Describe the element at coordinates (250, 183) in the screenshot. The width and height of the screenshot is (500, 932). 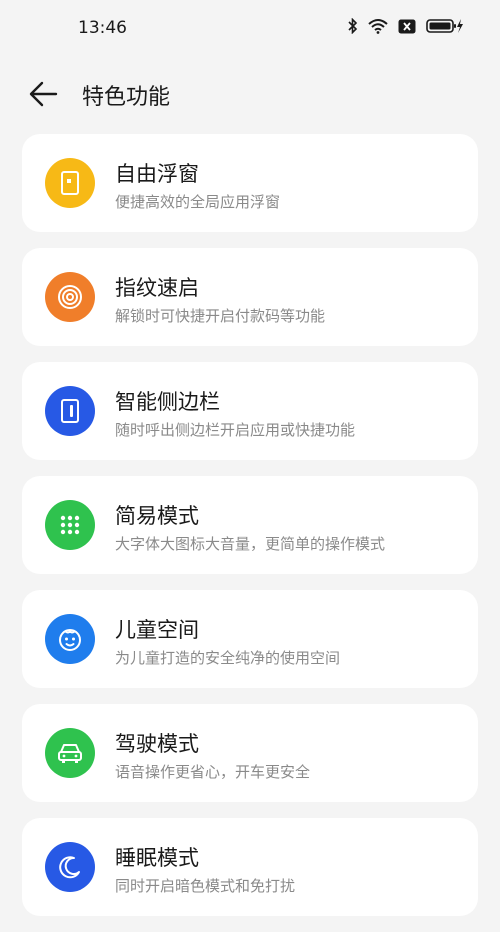
I see `feature-item-floating-window: 自由浮窗 便捷高效的全局应用浮窗` at that location.